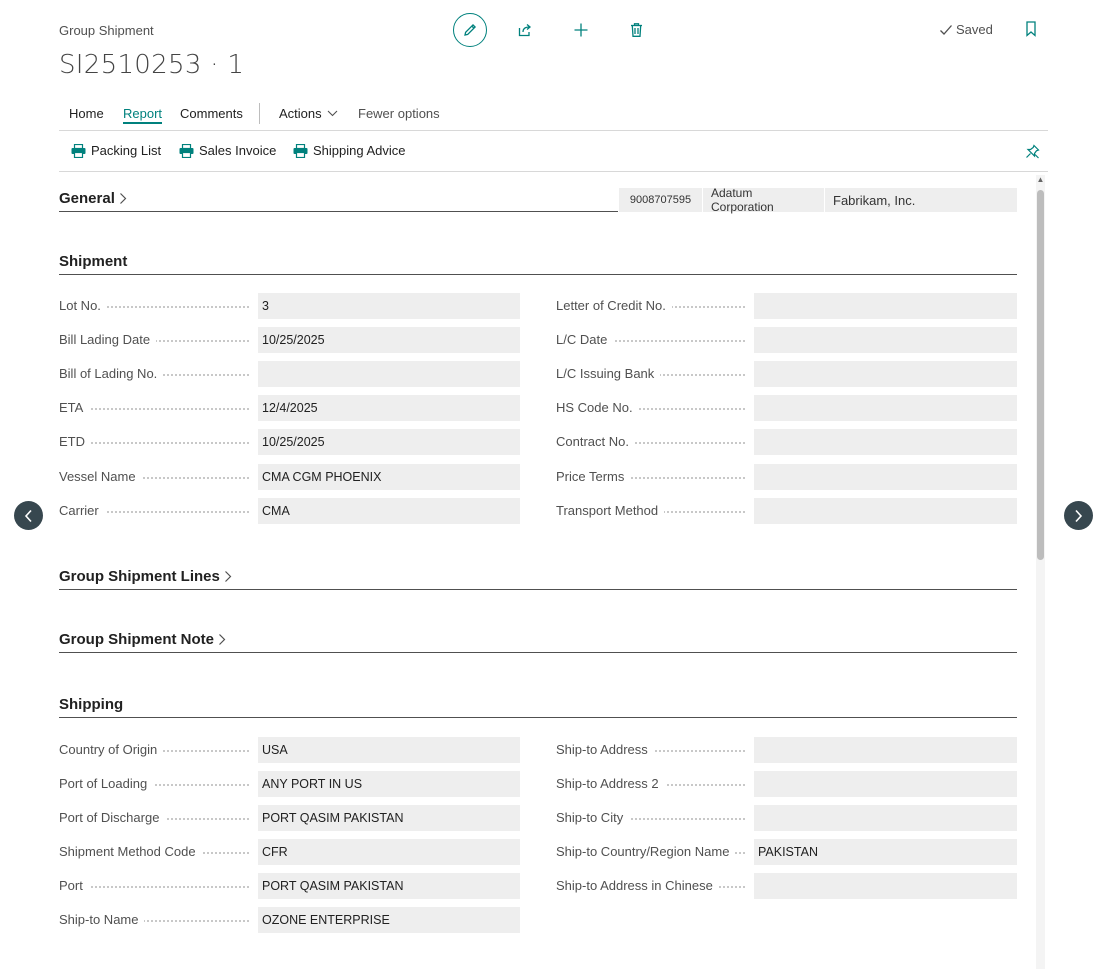 The image size is (1106, 969). Describe the element at coordinates (885, 886) in the screenshot. I see `ship-to-address-in-chinese-input` at that location.